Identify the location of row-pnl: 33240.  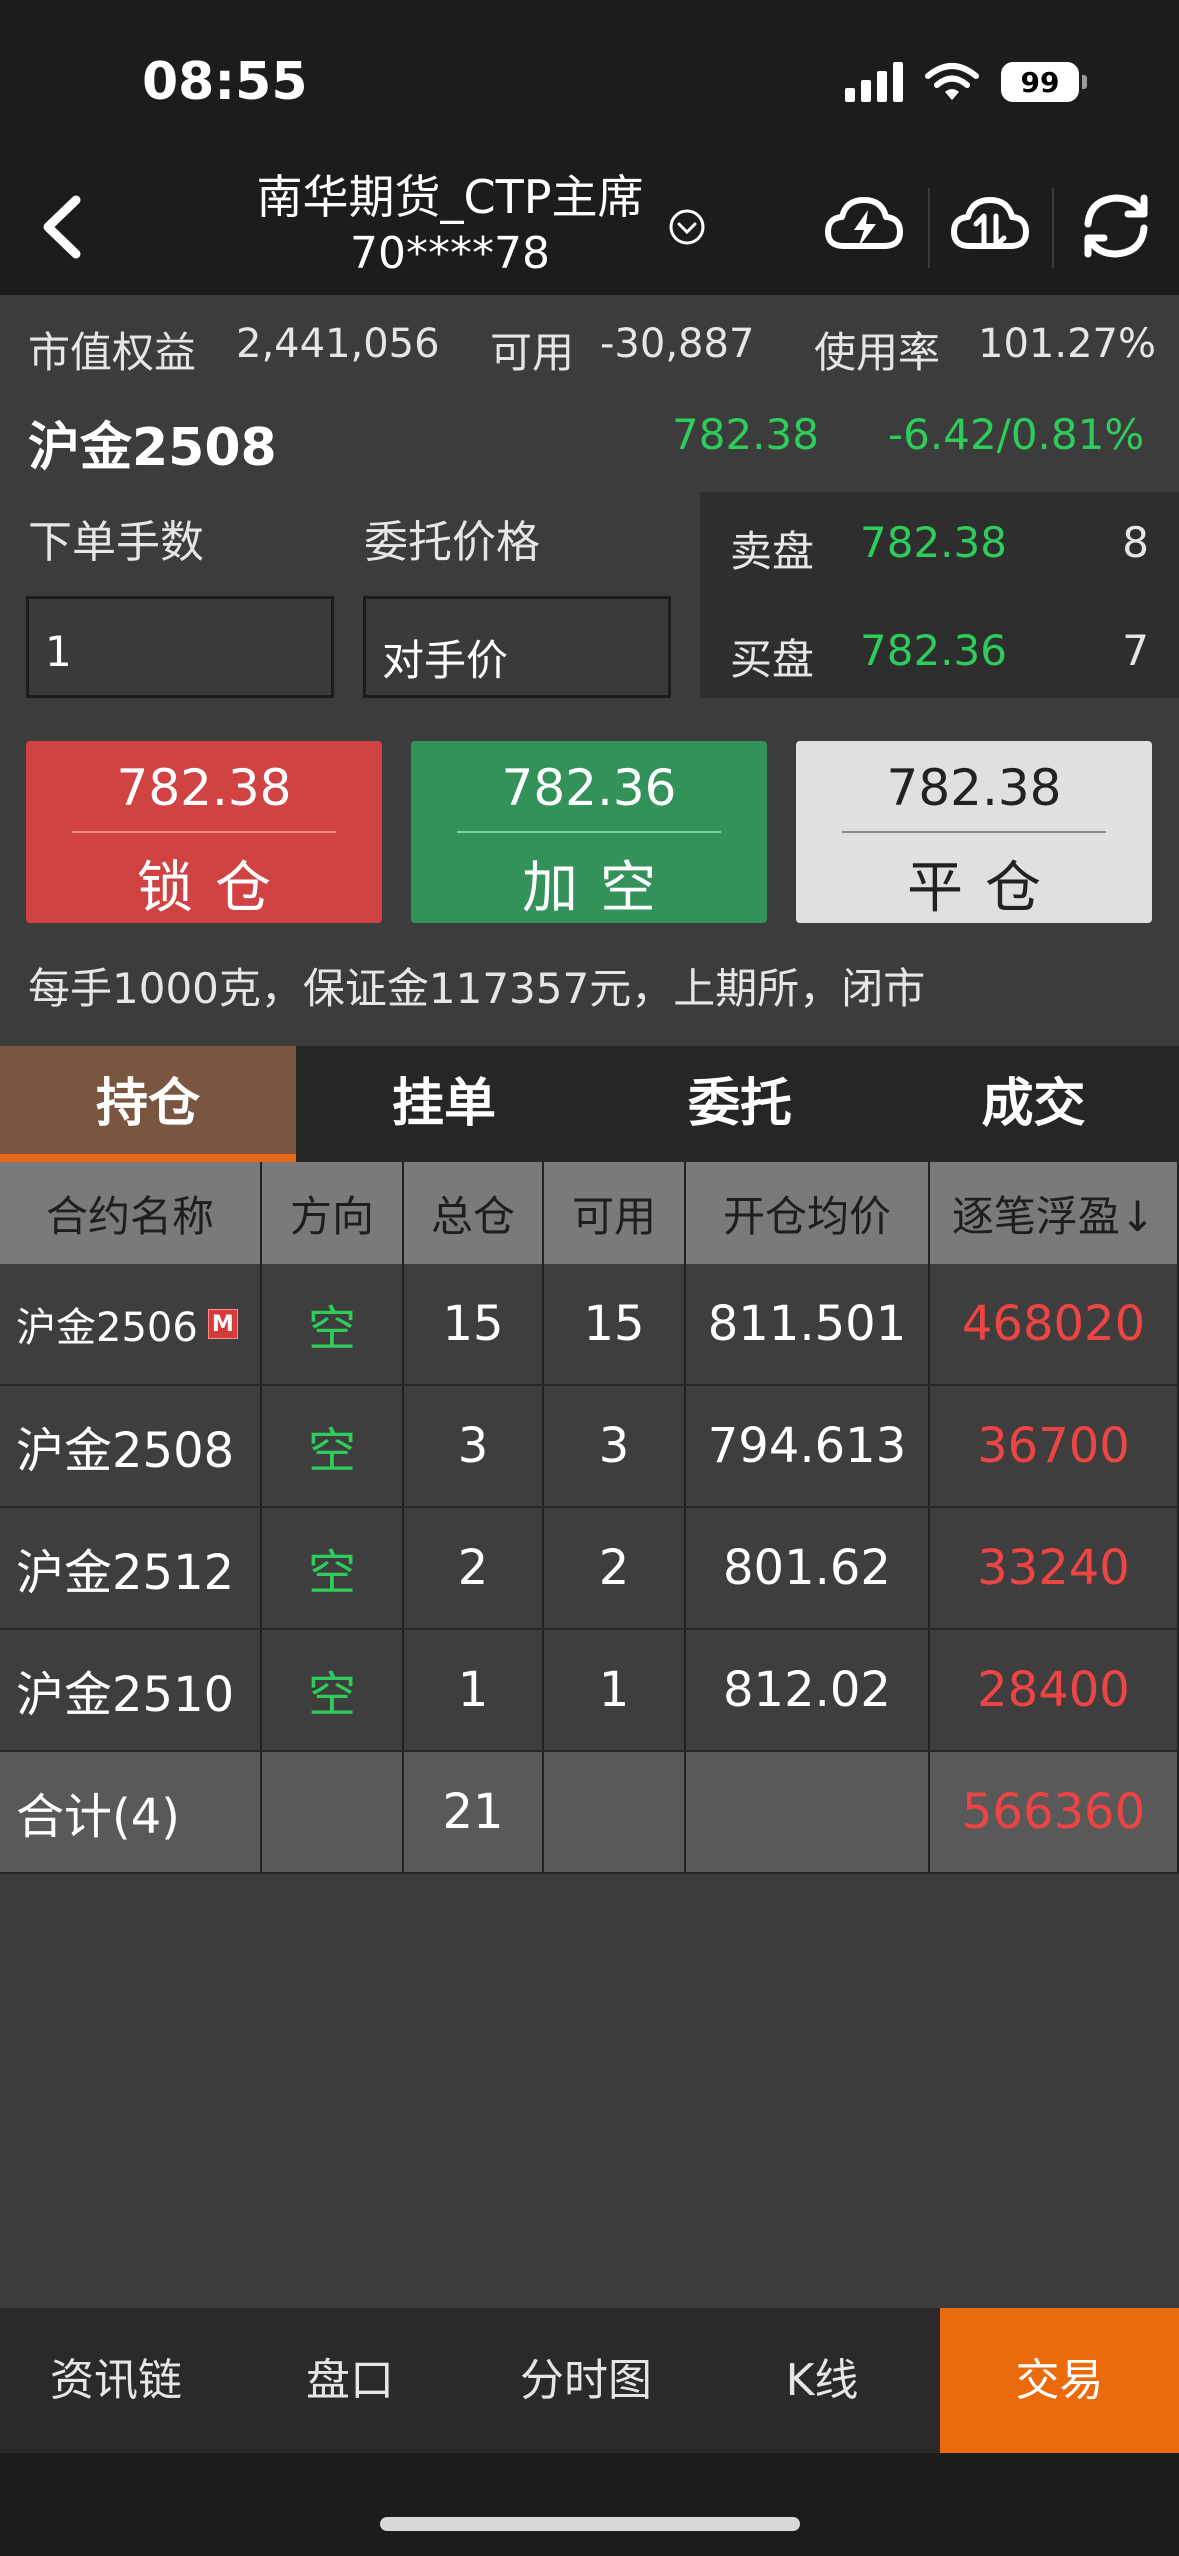
(1054, 1568).